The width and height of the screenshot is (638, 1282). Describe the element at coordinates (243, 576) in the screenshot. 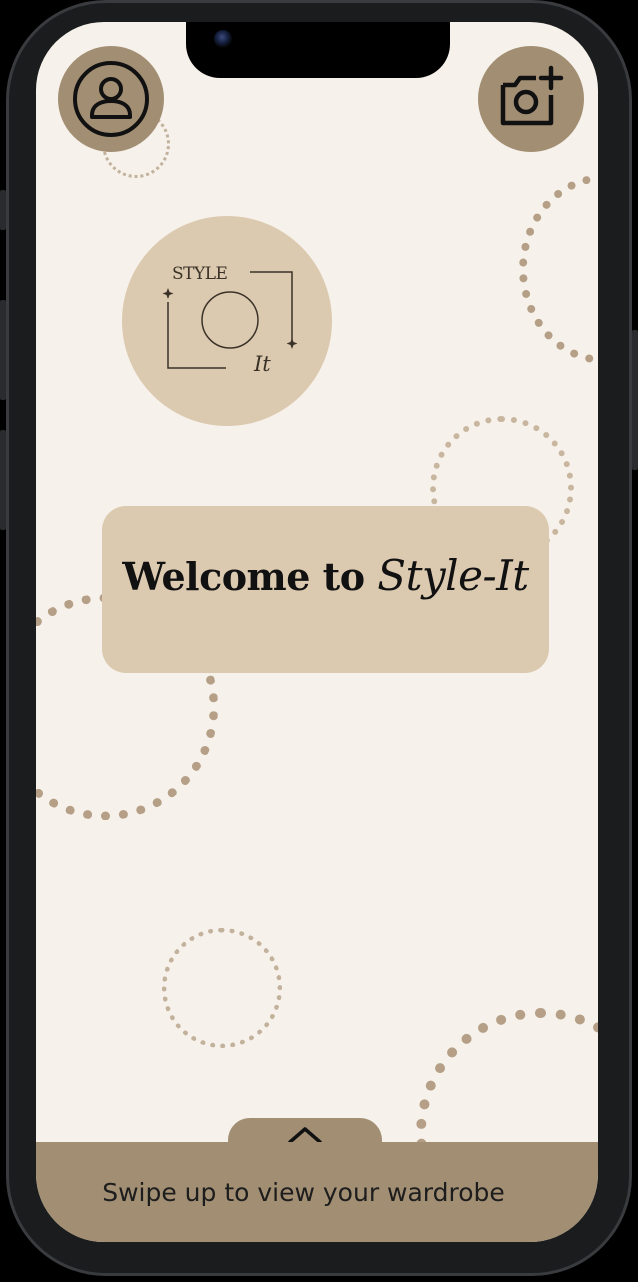

I see `welcome-prefix: Welcome to` at that location.